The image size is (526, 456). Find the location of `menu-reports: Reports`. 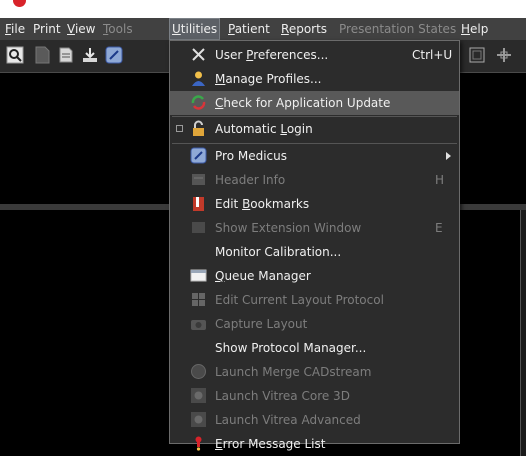

menu-reports: Reports is located at coordinates (304, 29).